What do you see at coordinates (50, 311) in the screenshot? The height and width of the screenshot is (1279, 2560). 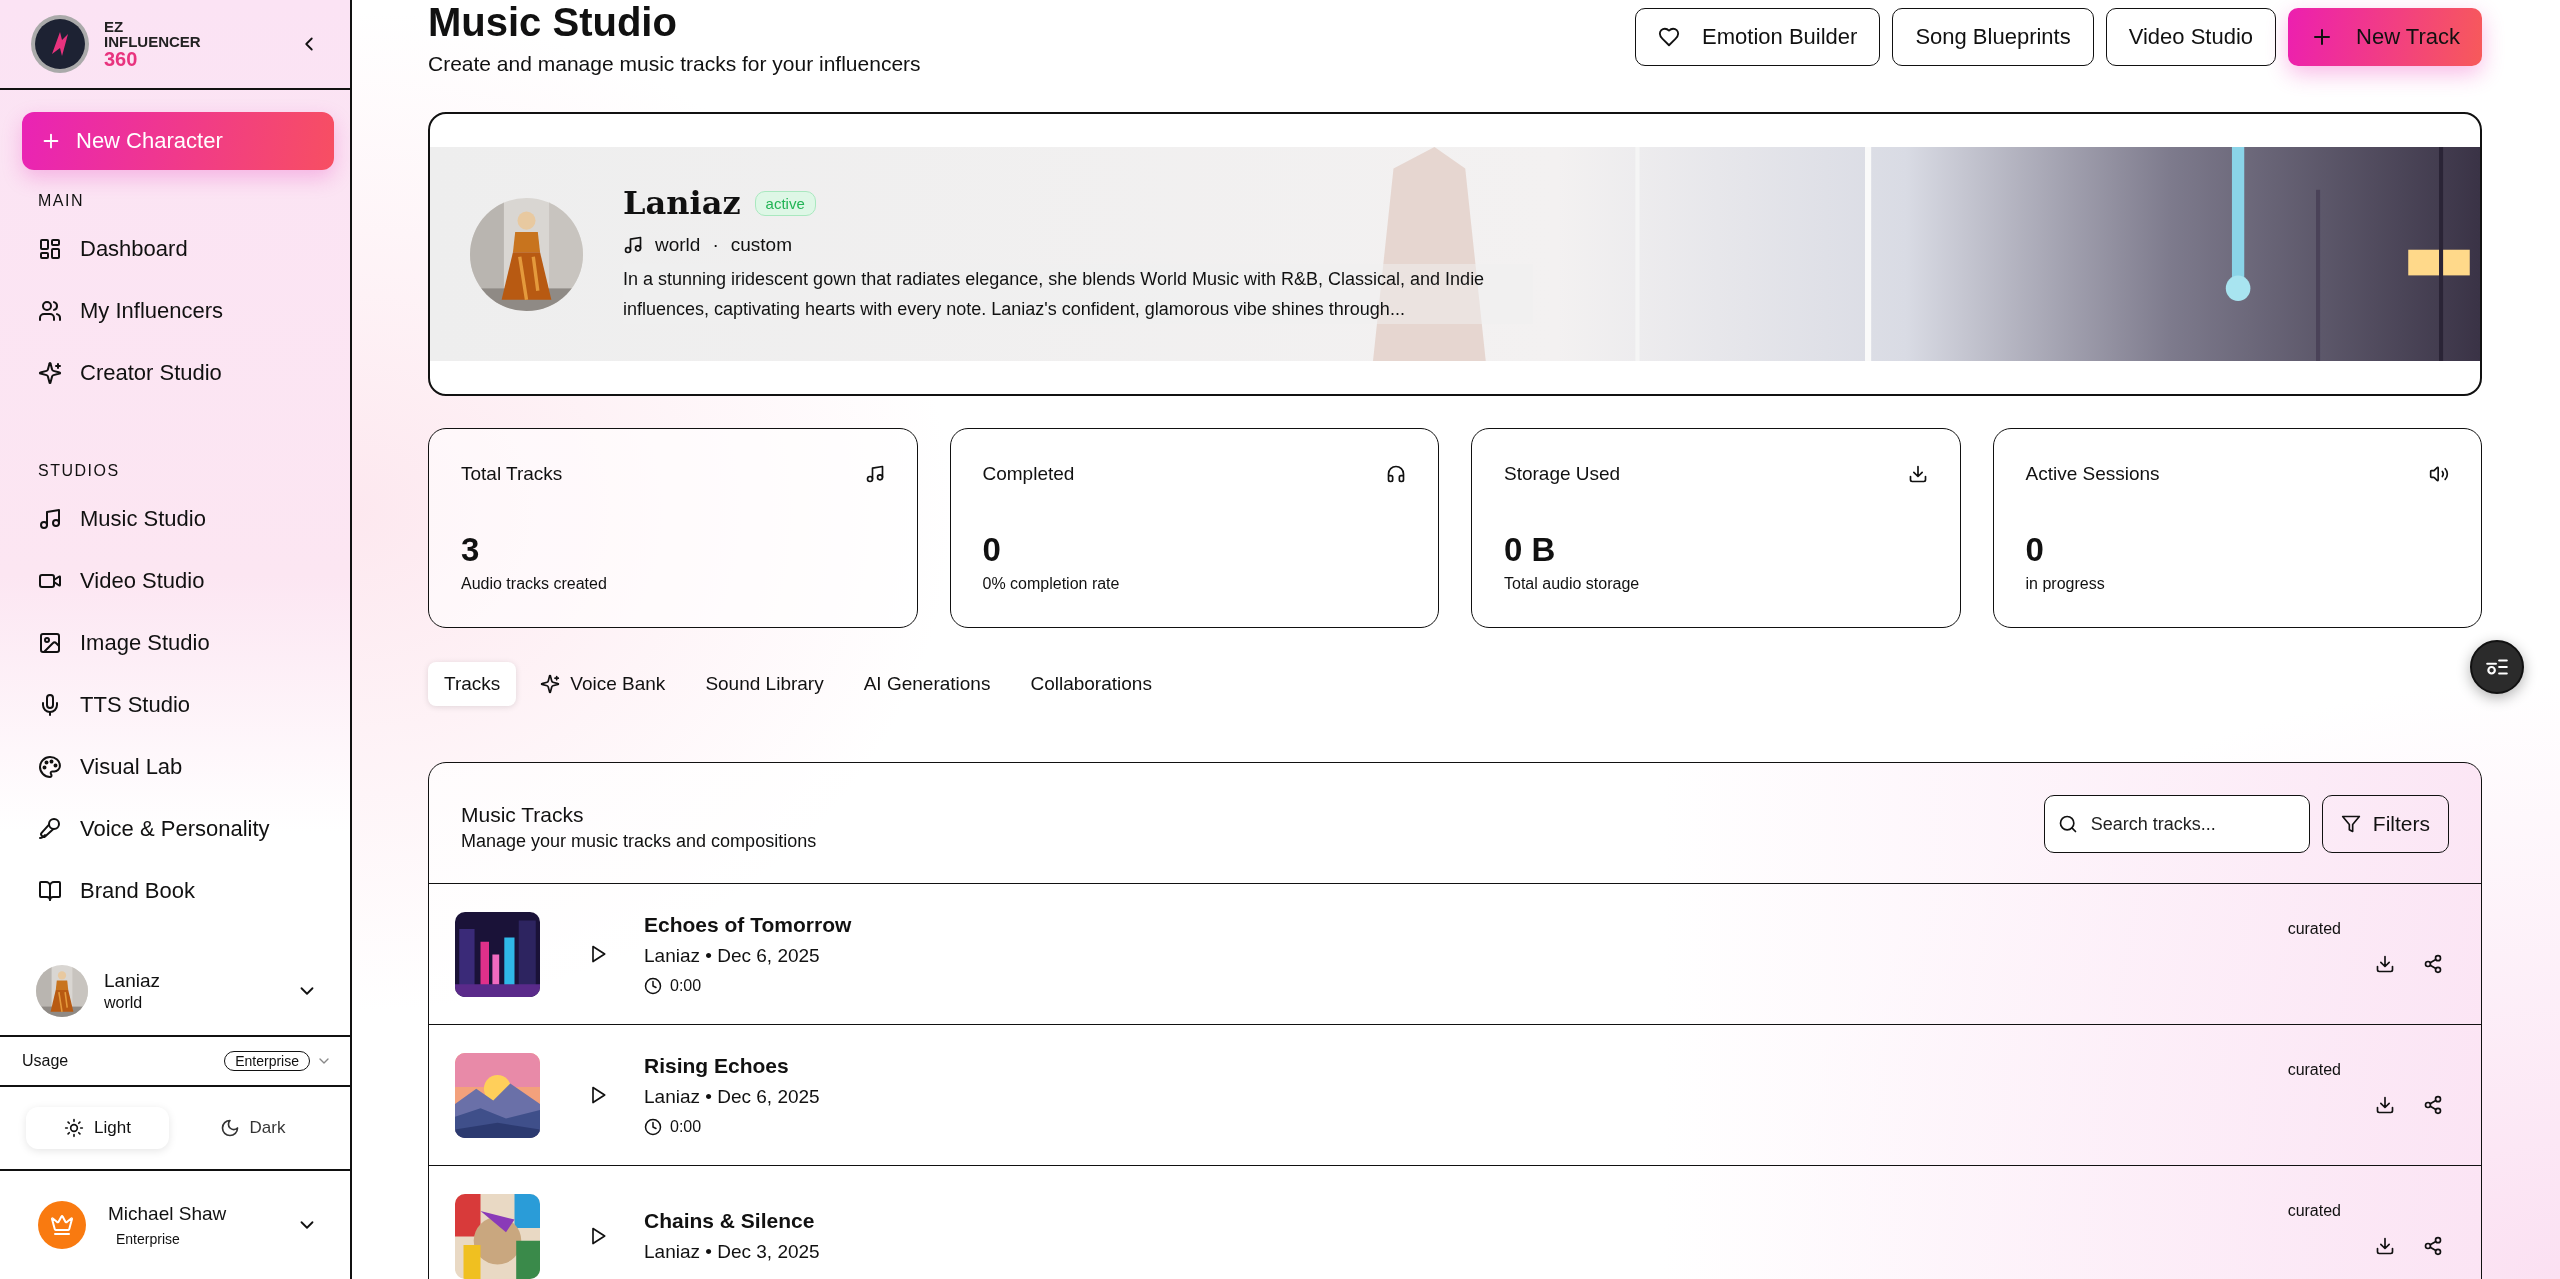 I see `users-icon` at bounding box center [50, 311].